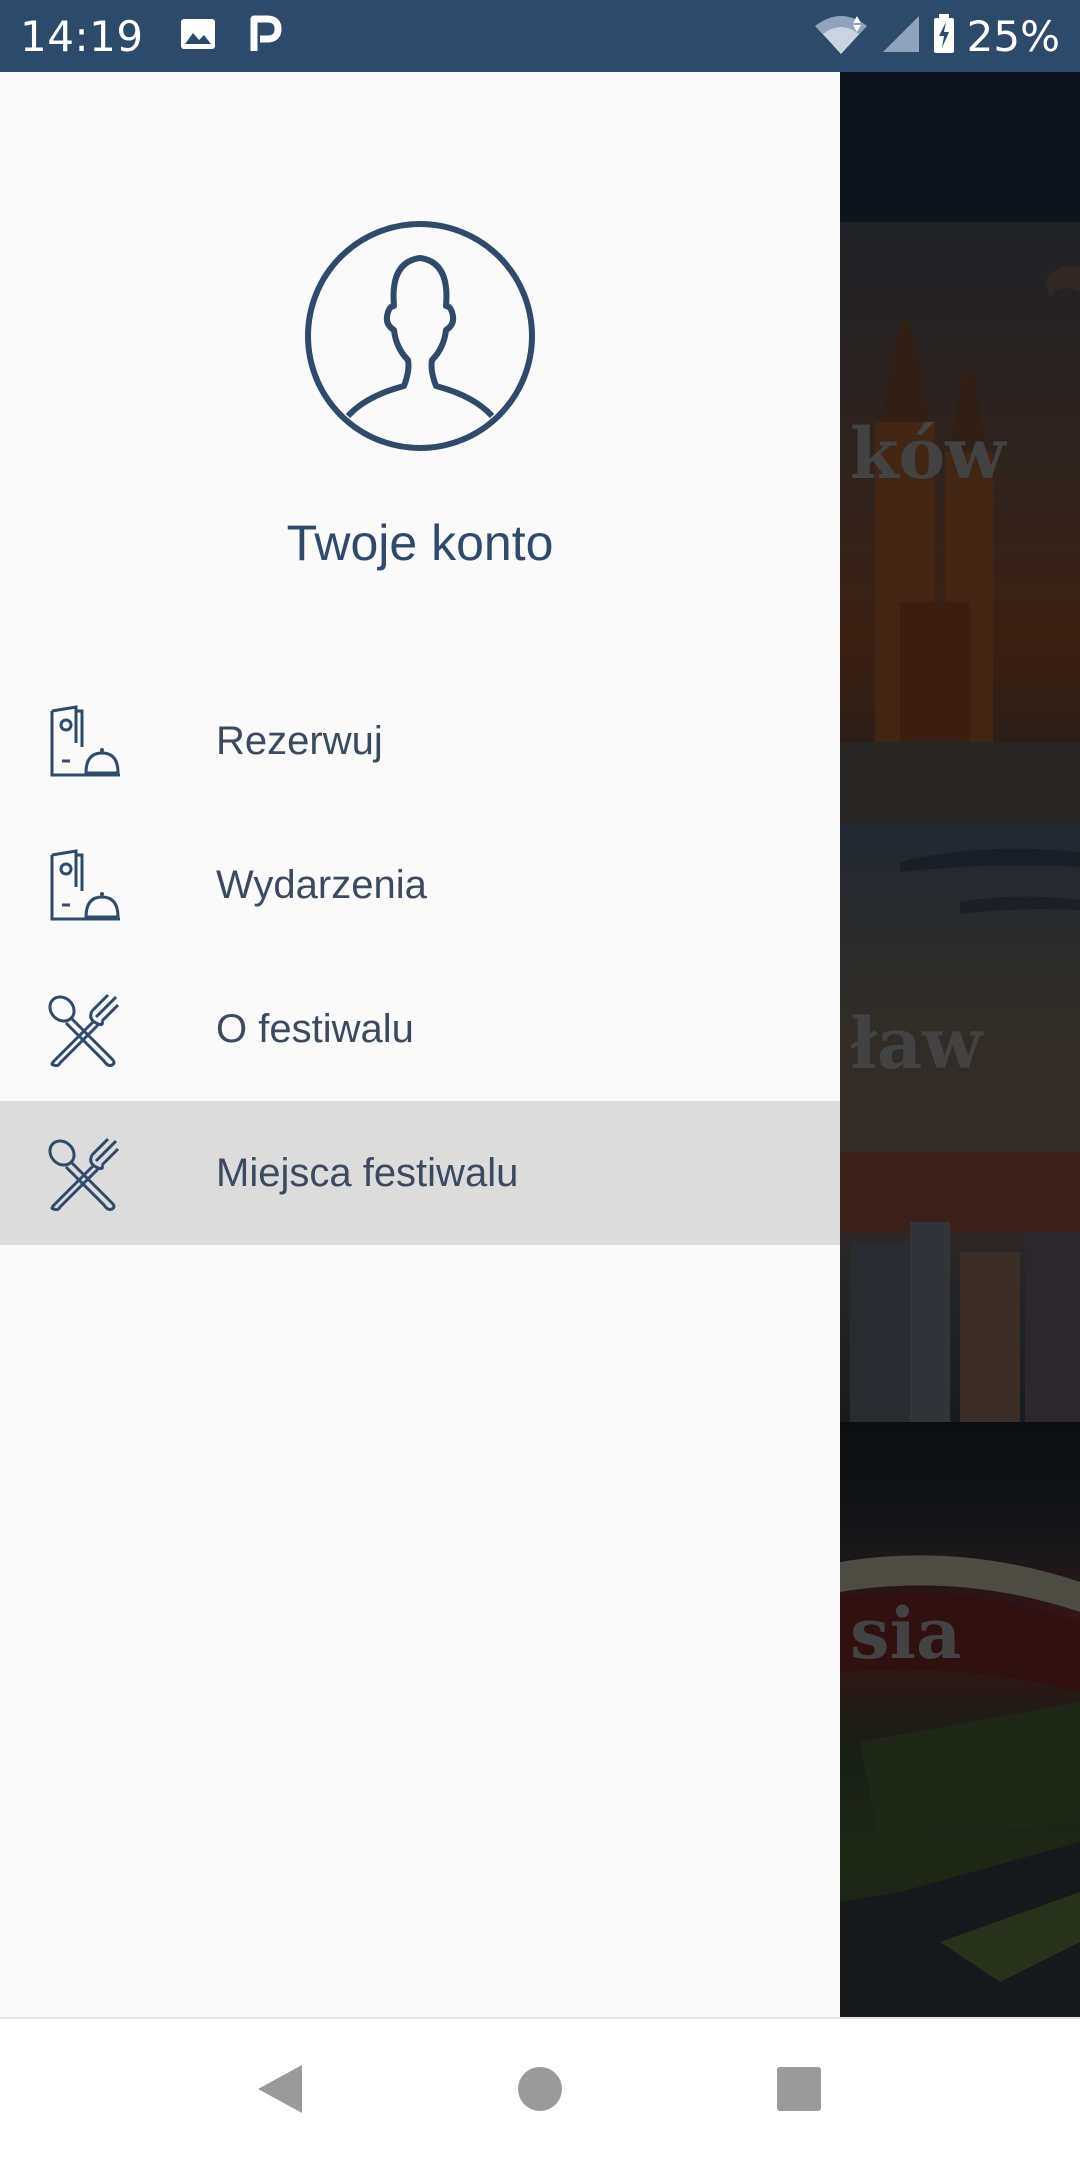 This screenshot has height=2160, width=1080. What do you see at coordinates (82, 36) in the screenshot?
I see `status-time: 14:19` at bounding box center [82, 36].